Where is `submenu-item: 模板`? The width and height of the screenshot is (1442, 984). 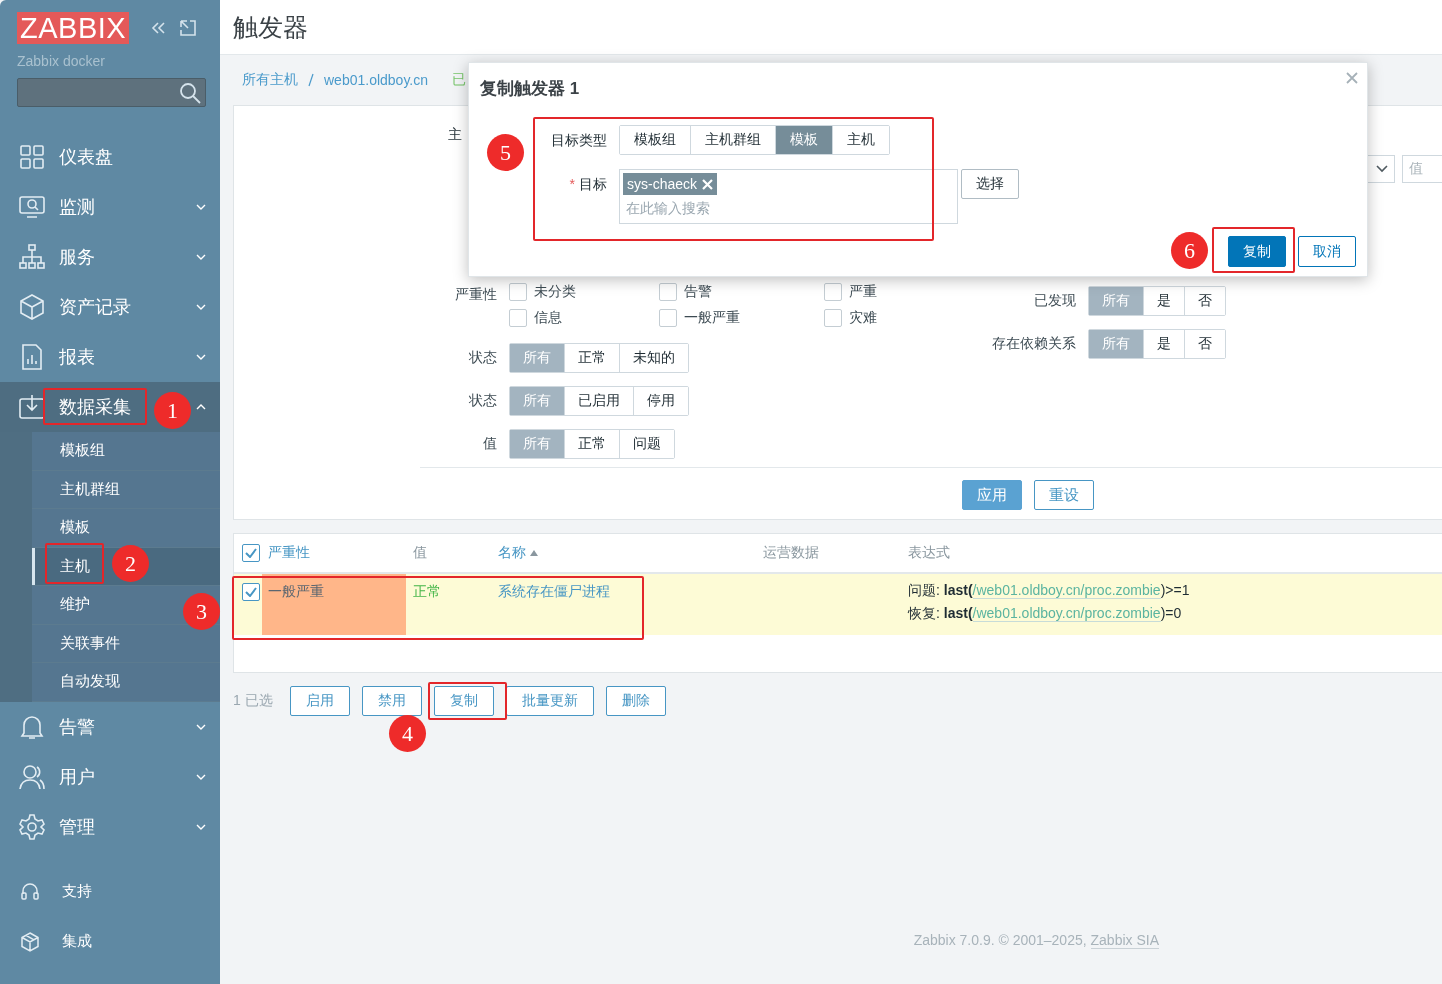
submenu-item: 模板 is located at coordinates (75, 528).